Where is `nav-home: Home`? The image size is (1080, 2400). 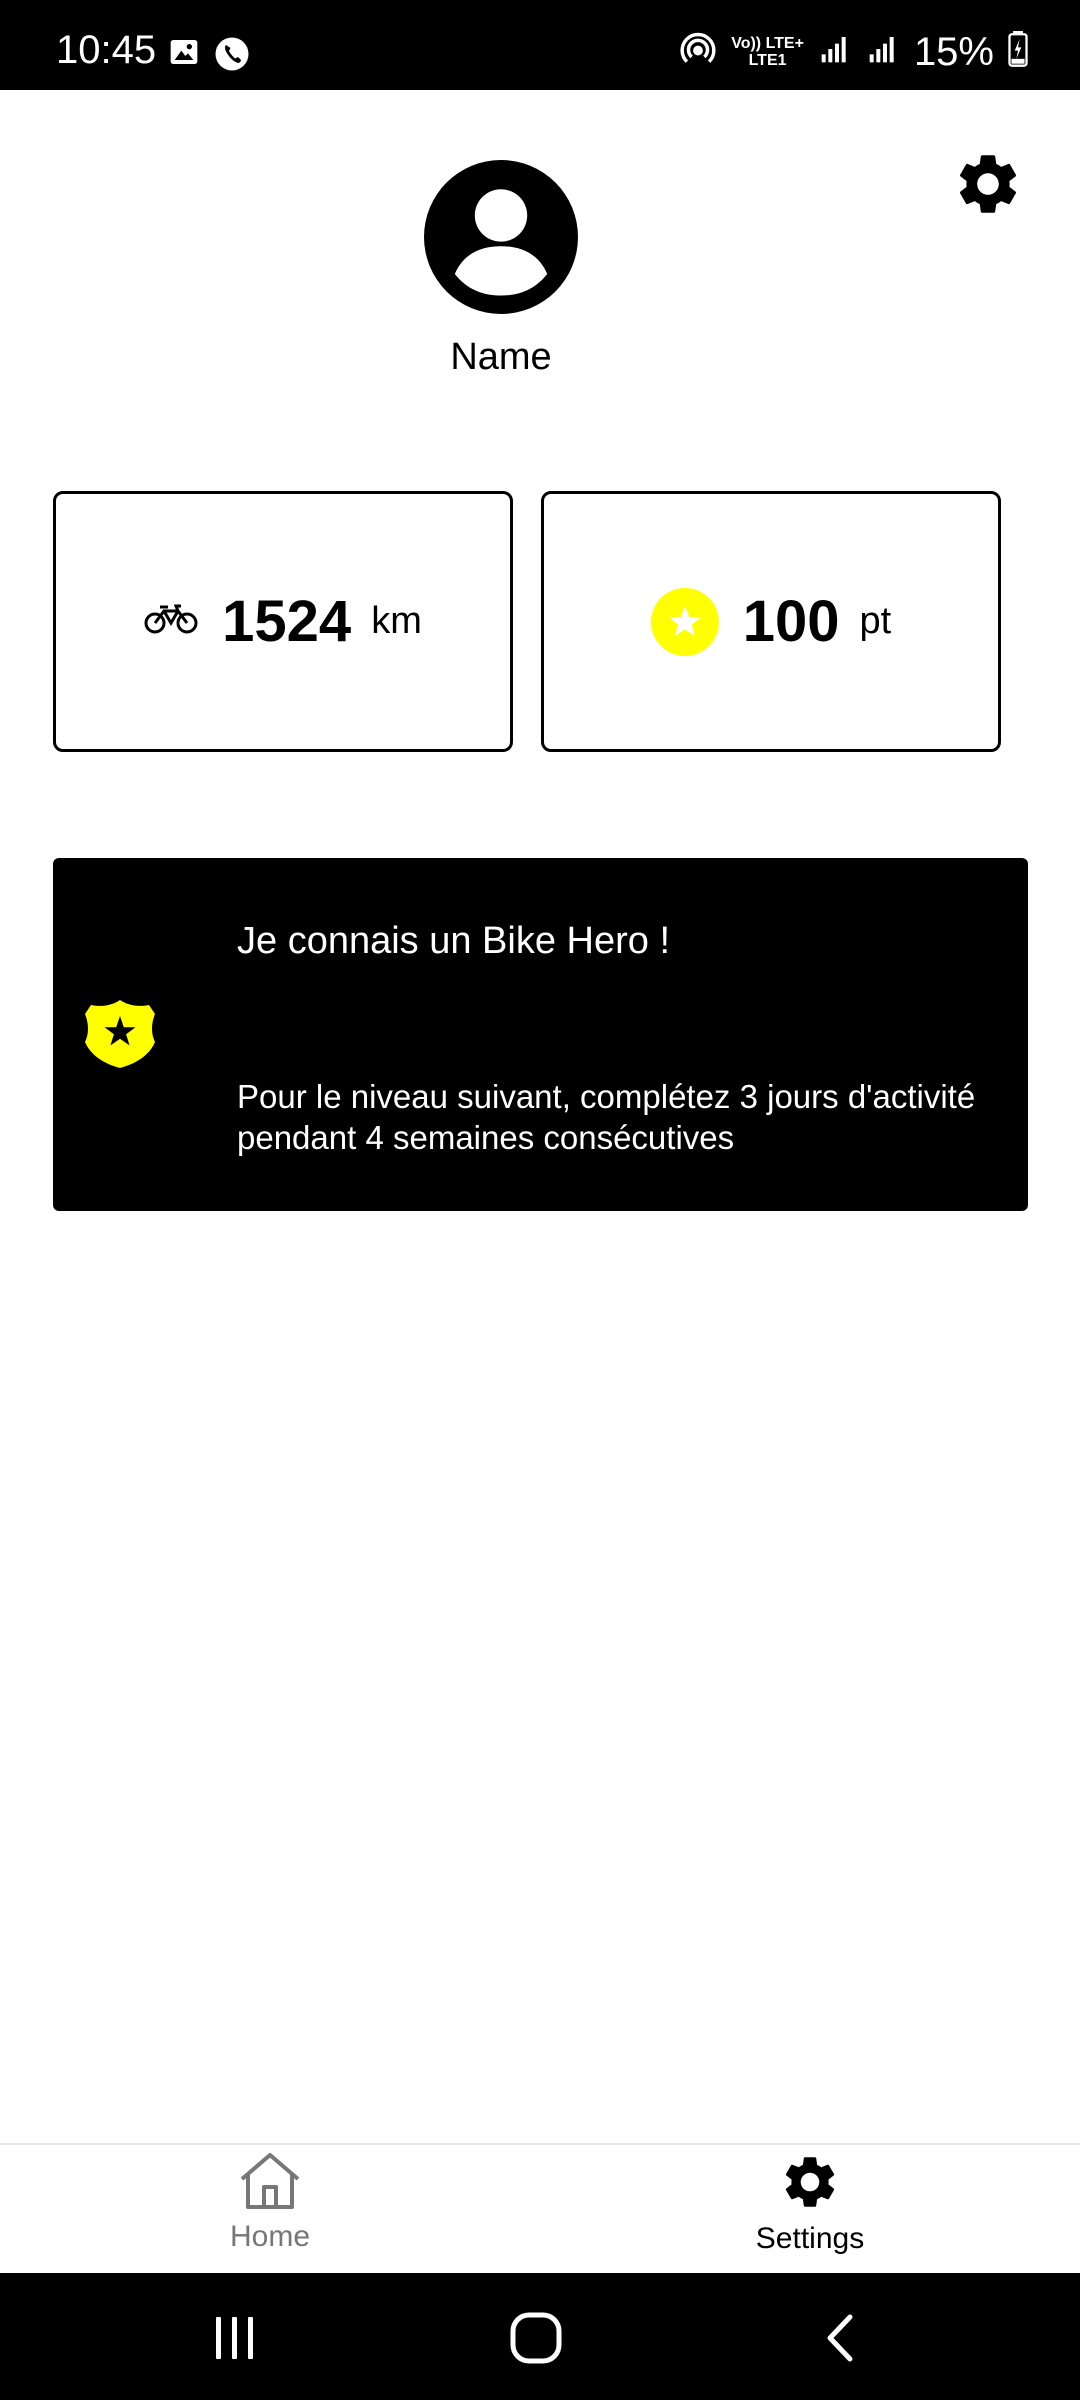 nav-home: Home is located at coordinates (270, 2210).